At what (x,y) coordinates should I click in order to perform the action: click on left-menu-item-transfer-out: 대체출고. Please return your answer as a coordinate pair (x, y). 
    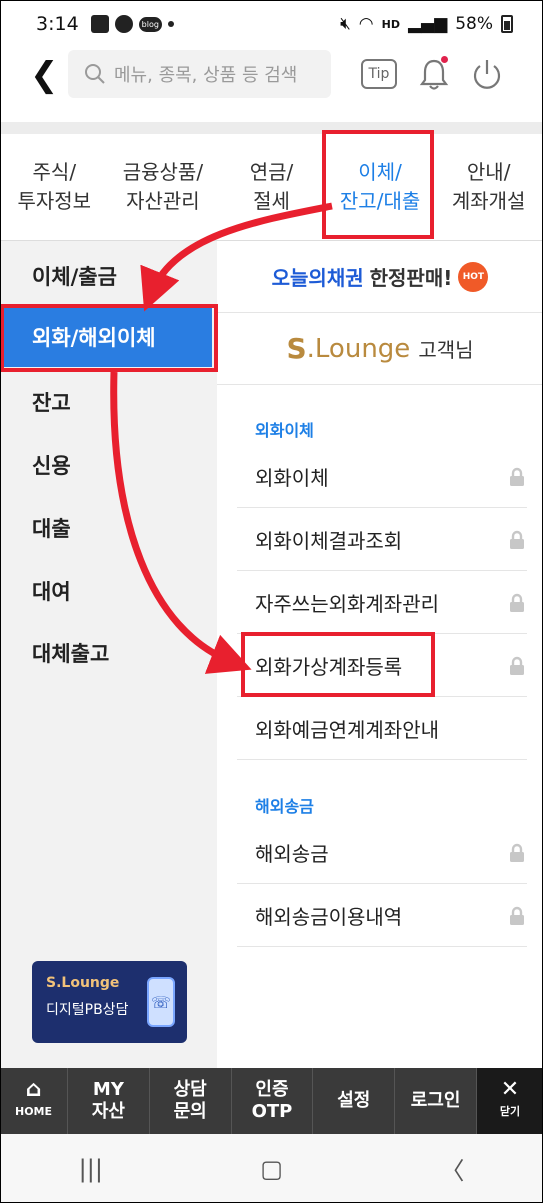
    Looking at the image, I should click on (70, 653).